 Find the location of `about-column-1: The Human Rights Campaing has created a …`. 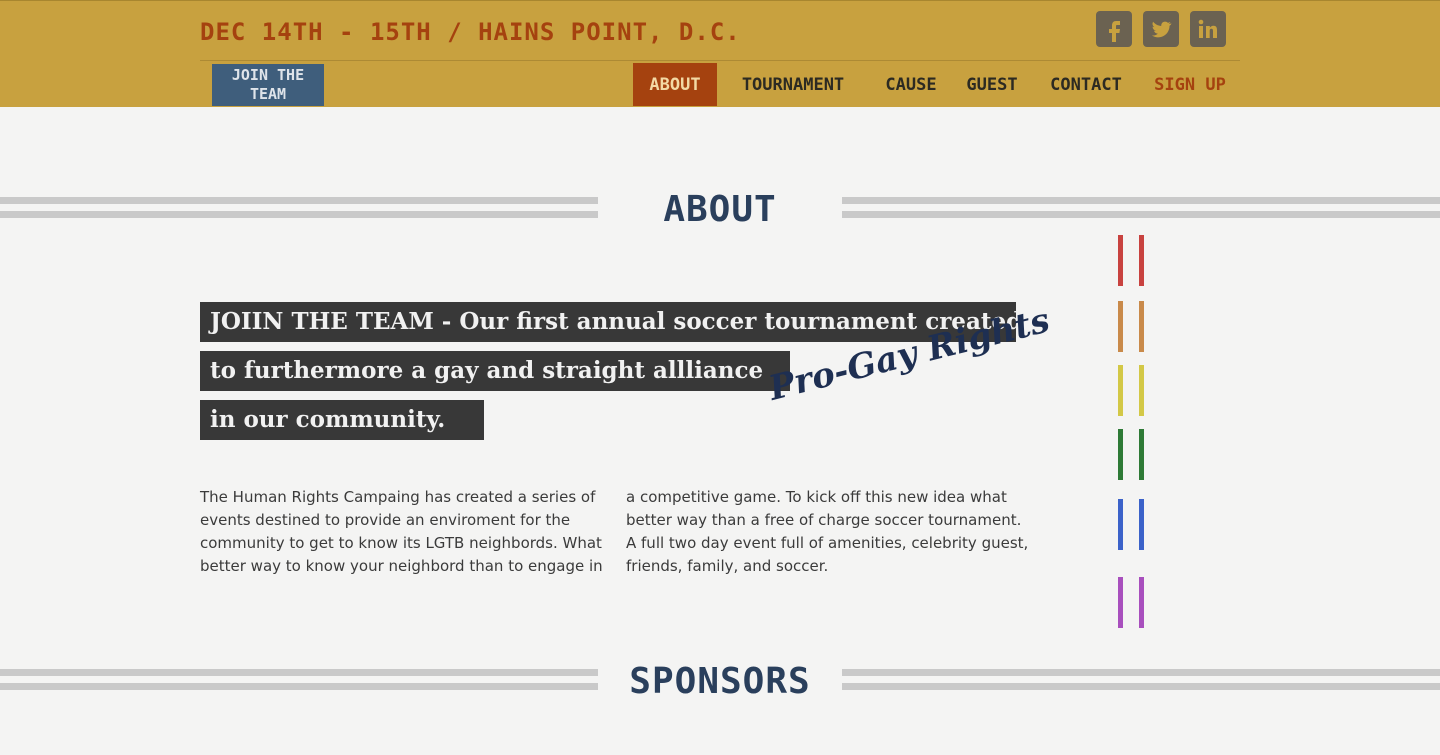

about-column-1: The Human Rights Campaing has created a … is located at coordinates (401, 531).